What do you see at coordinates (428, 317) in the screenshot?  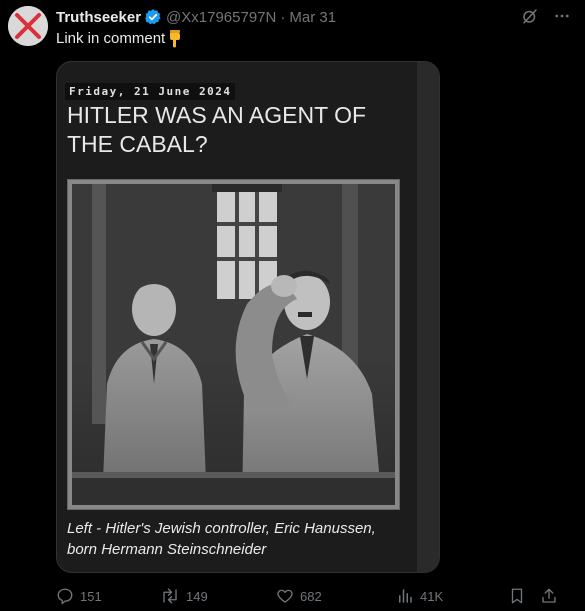 I see `media-side-strip` at bounding box center [428, 317].